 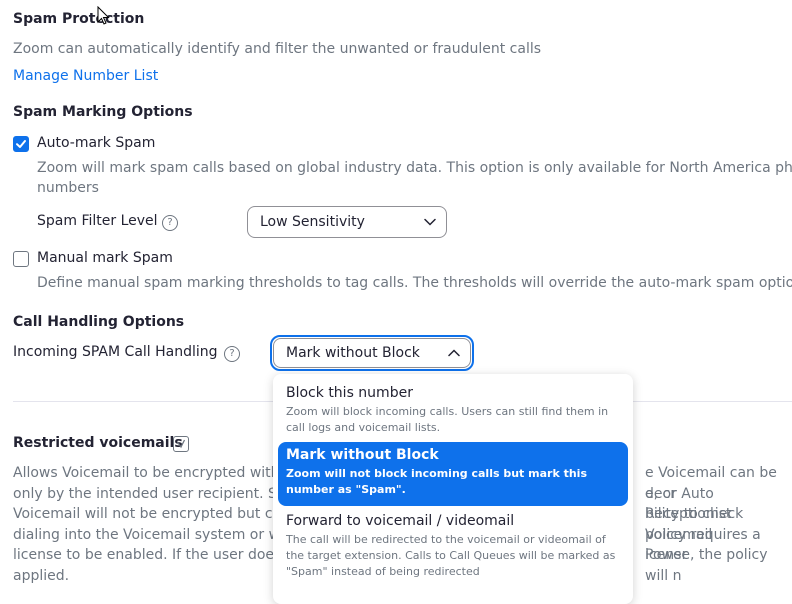 What do you see at coordinates (97, 221) in the screenshot?
I see `spam-filter-level-label: Spam Filter Level` at bounding box center [97, 221].